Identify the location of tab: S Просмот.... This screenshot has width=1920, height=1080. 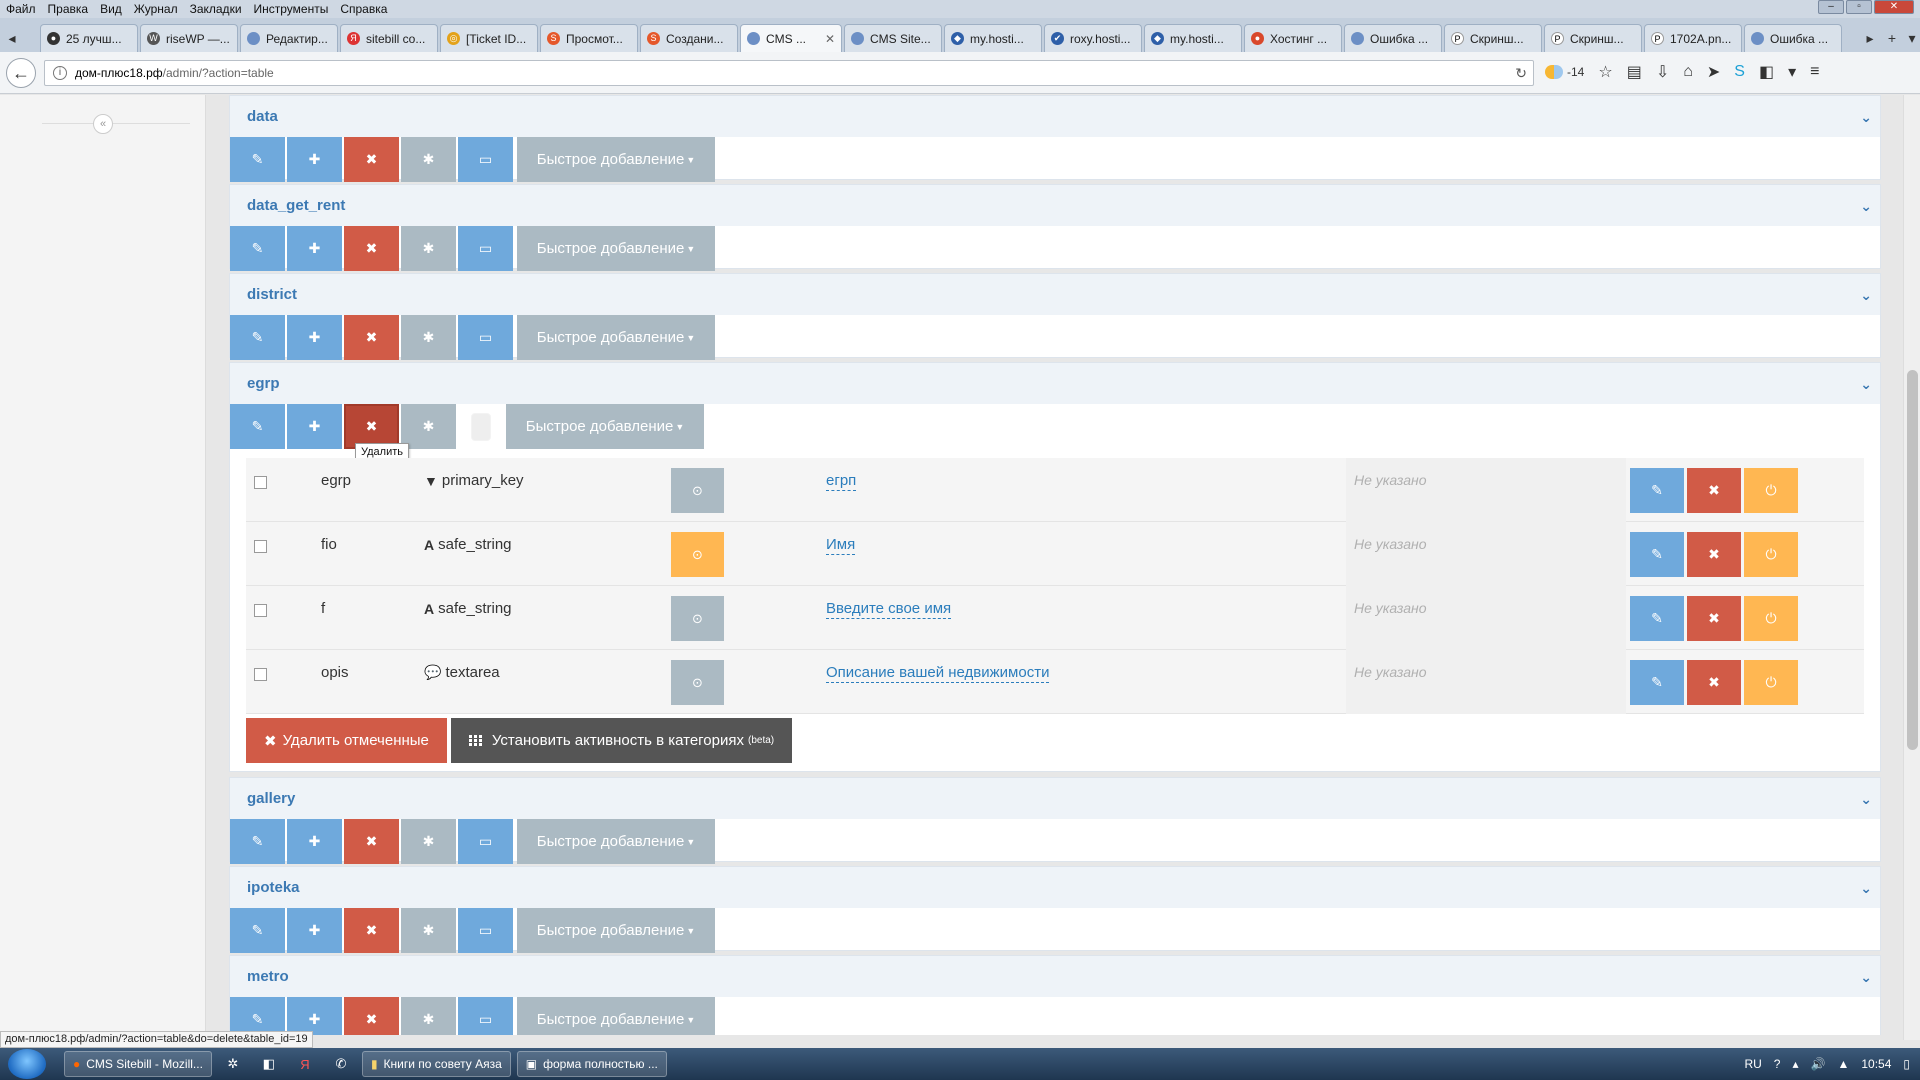
(589, 38).